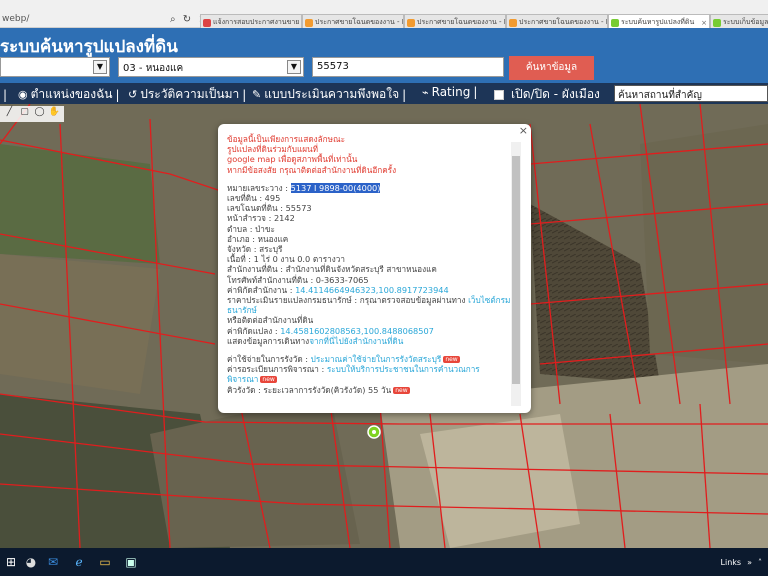  Describe the element at coordinates (207, 22) in the screenshot. I see `gmail-icon` at that location.